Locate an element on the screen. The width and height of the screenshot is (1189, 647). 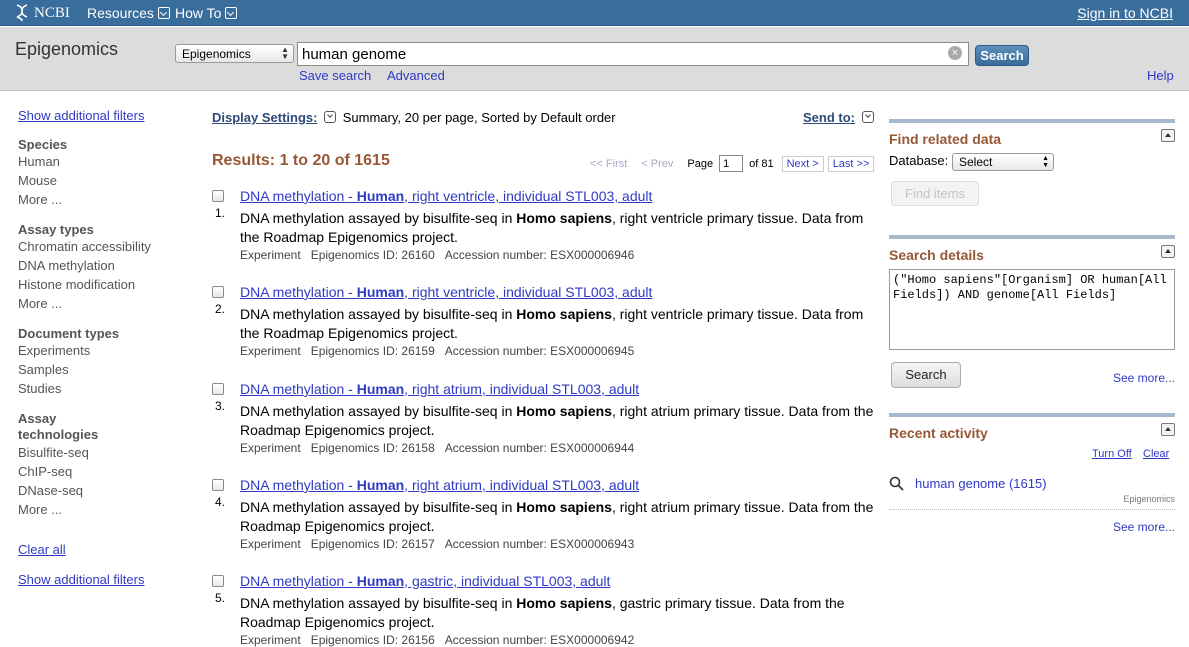
search-button: Search is located at coordinates (1002, 55).